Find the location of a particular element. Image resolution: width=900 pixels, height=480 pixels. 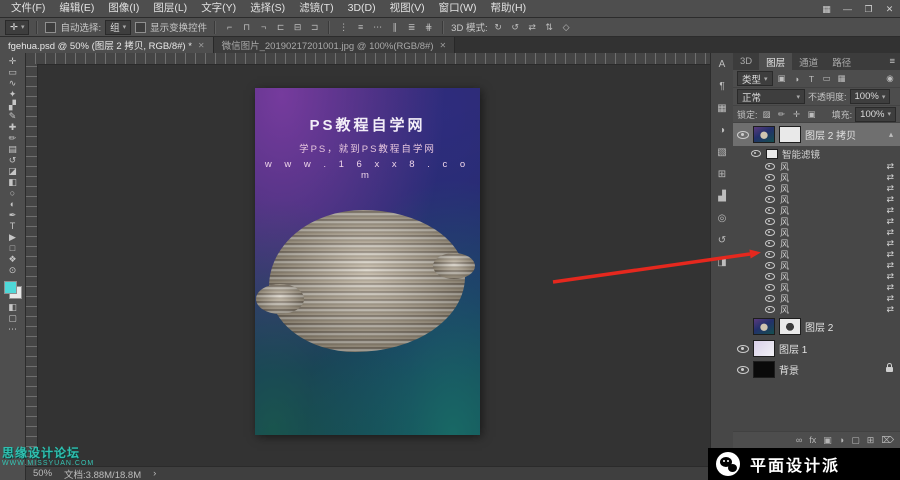

blend-mode-dropdown: 正常 ▾ is located at coordinates (771, 96).